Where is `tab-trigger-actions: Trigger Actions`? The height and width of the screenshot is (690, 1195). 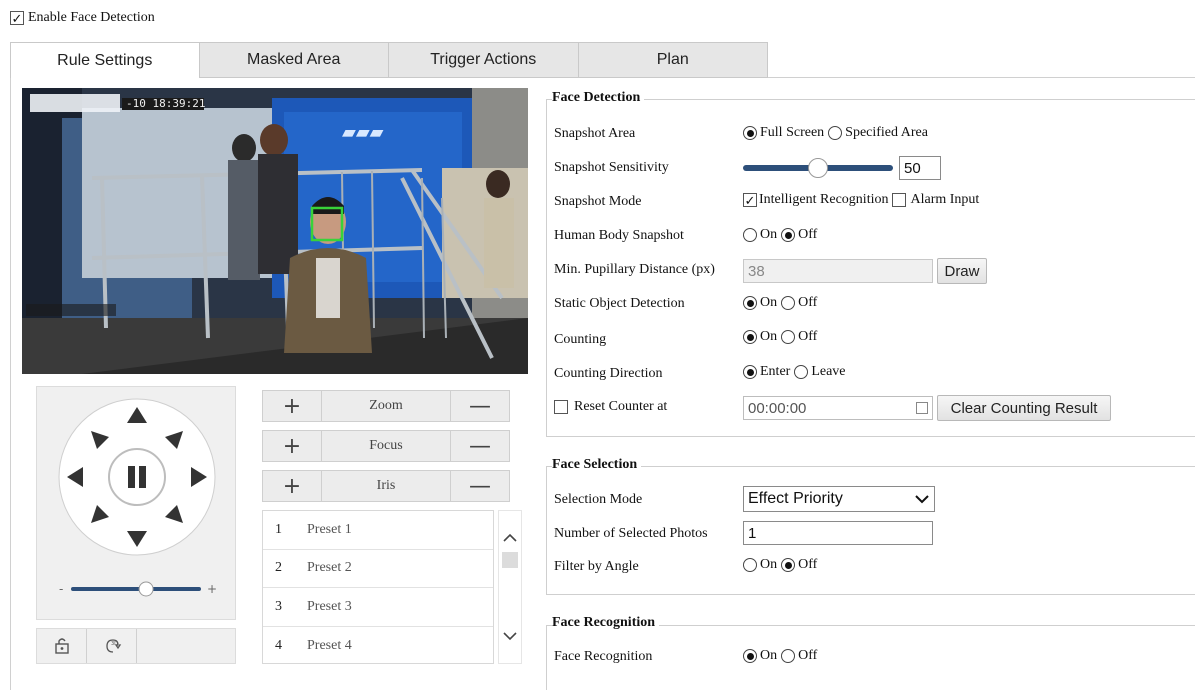
tab-trigger-actions: Trigger Actions is located at coordinates (484, 60).